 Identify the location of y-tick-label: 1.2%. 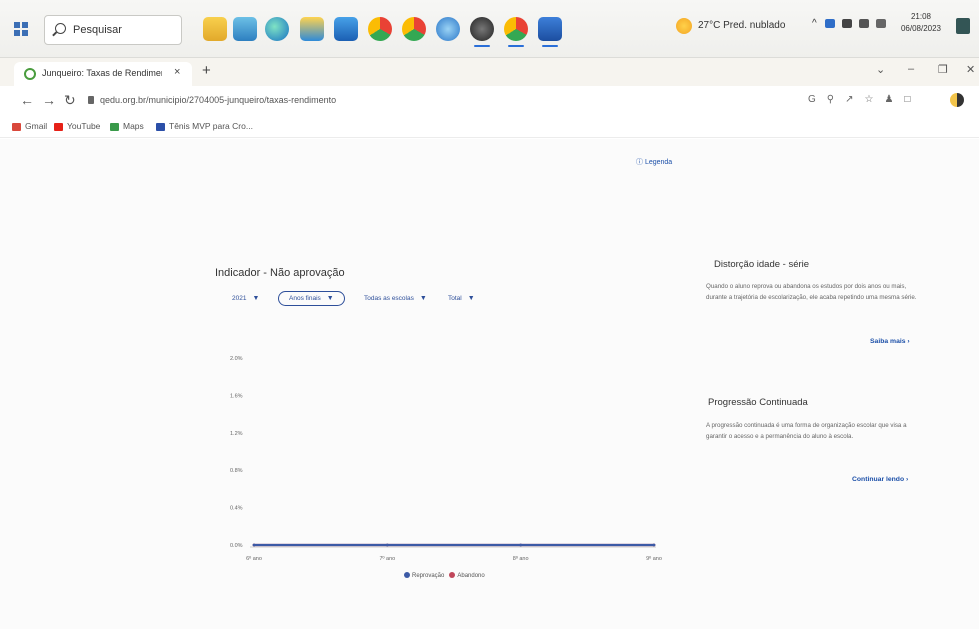
(236, 434).